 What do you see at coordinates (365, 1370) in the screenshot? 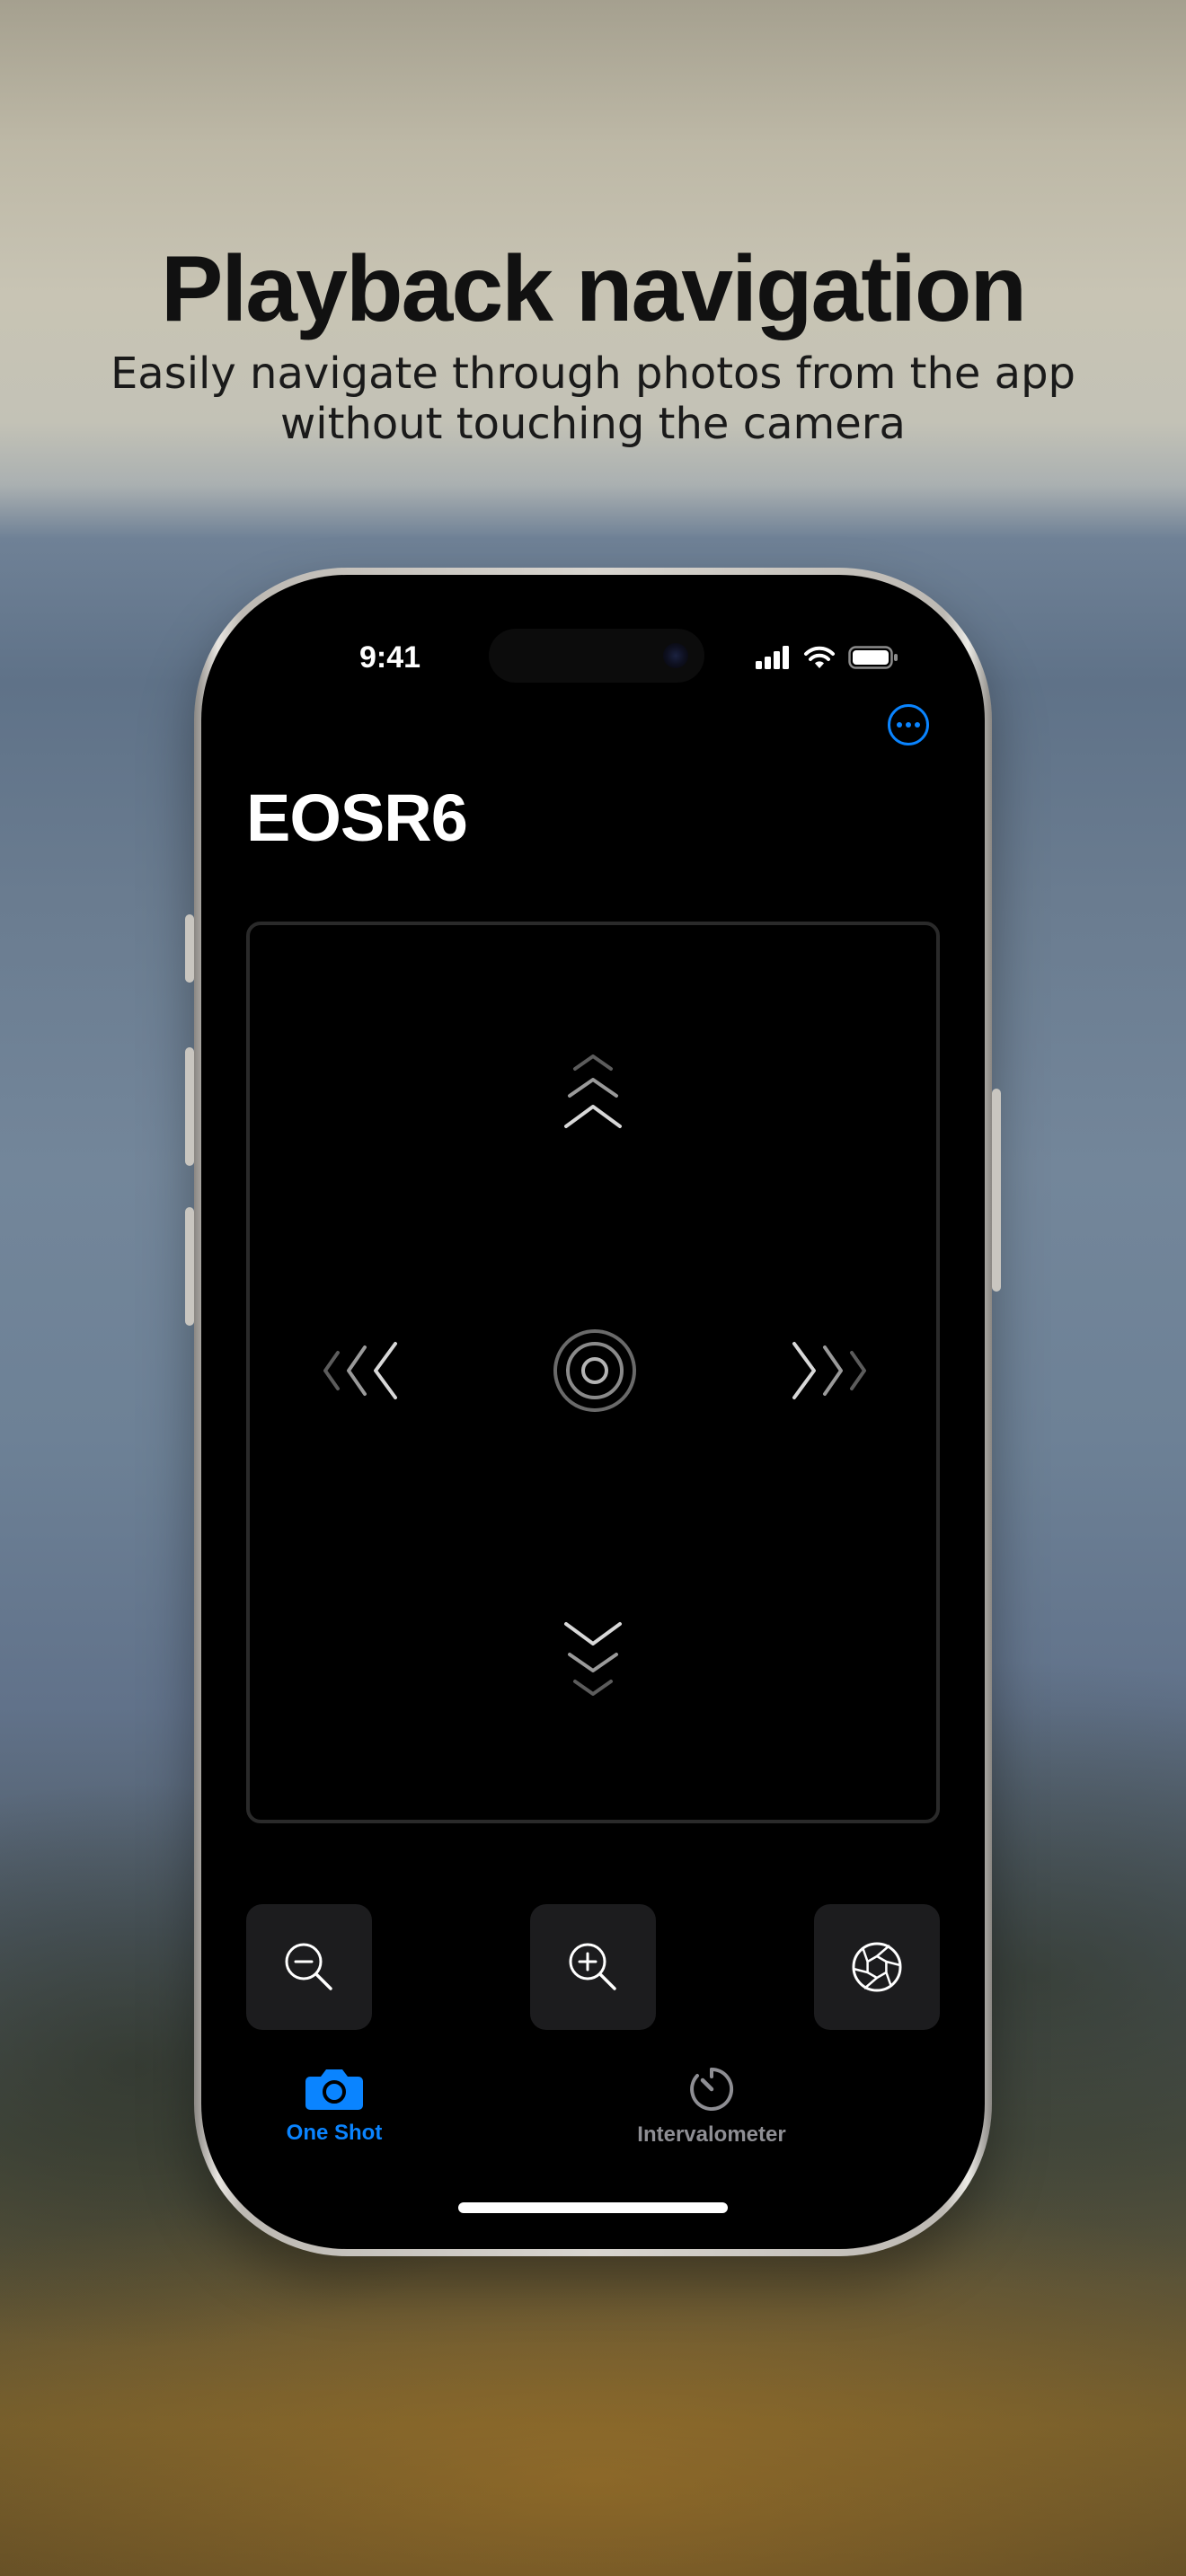
I see `left-chevrons-icon` at bounding box center [365, 1370].